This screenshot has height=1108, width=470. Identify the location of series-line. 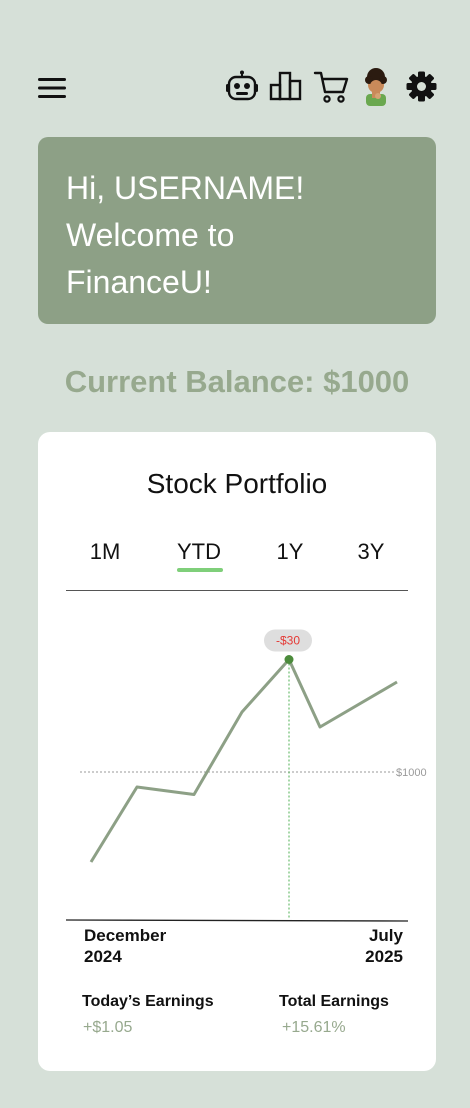
(243, 760).